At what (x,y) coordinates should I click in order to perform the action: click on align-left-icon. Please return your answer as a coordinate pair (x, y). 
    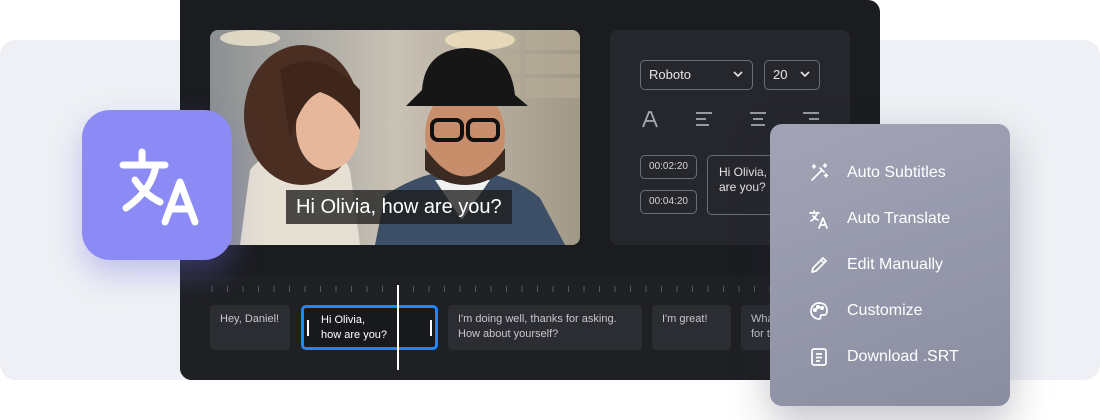
    Looking at the image, I should click on (704, 119).